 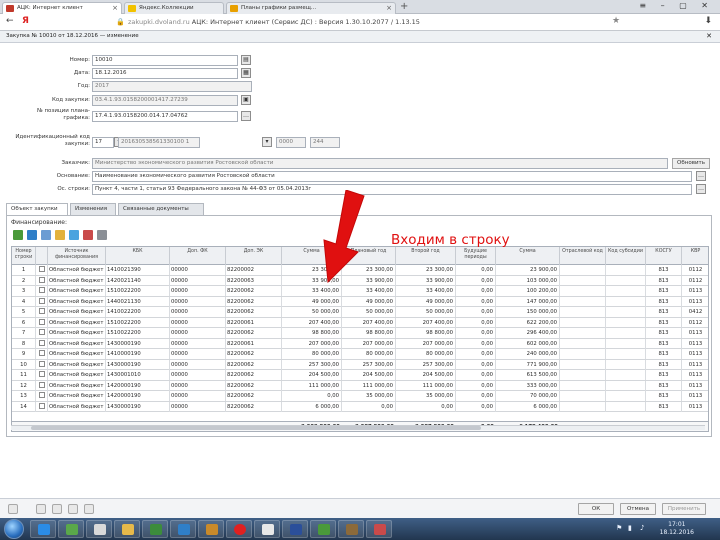 What do you see at coordinates (664, 256) in the screenshot?
I see `column-header: КОСГУ` at bounding box center [664, 256].